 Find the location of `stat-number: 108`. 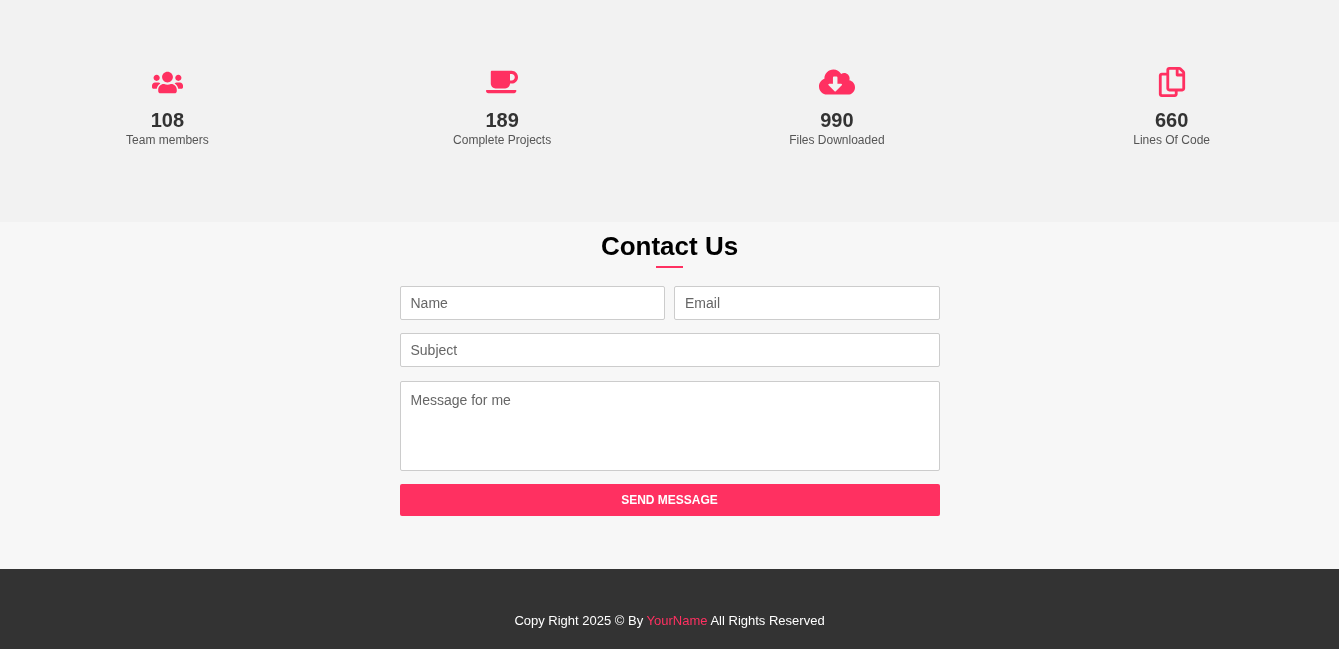

stat-number: 108 is located at coordinates (167, 120).